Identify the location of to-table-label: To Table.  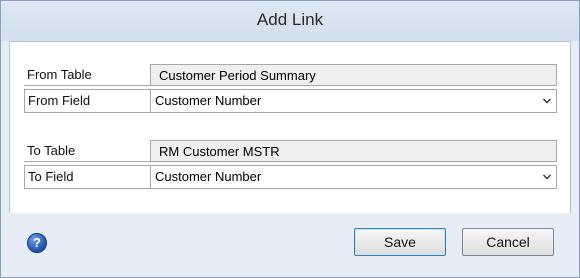
(87, 151).